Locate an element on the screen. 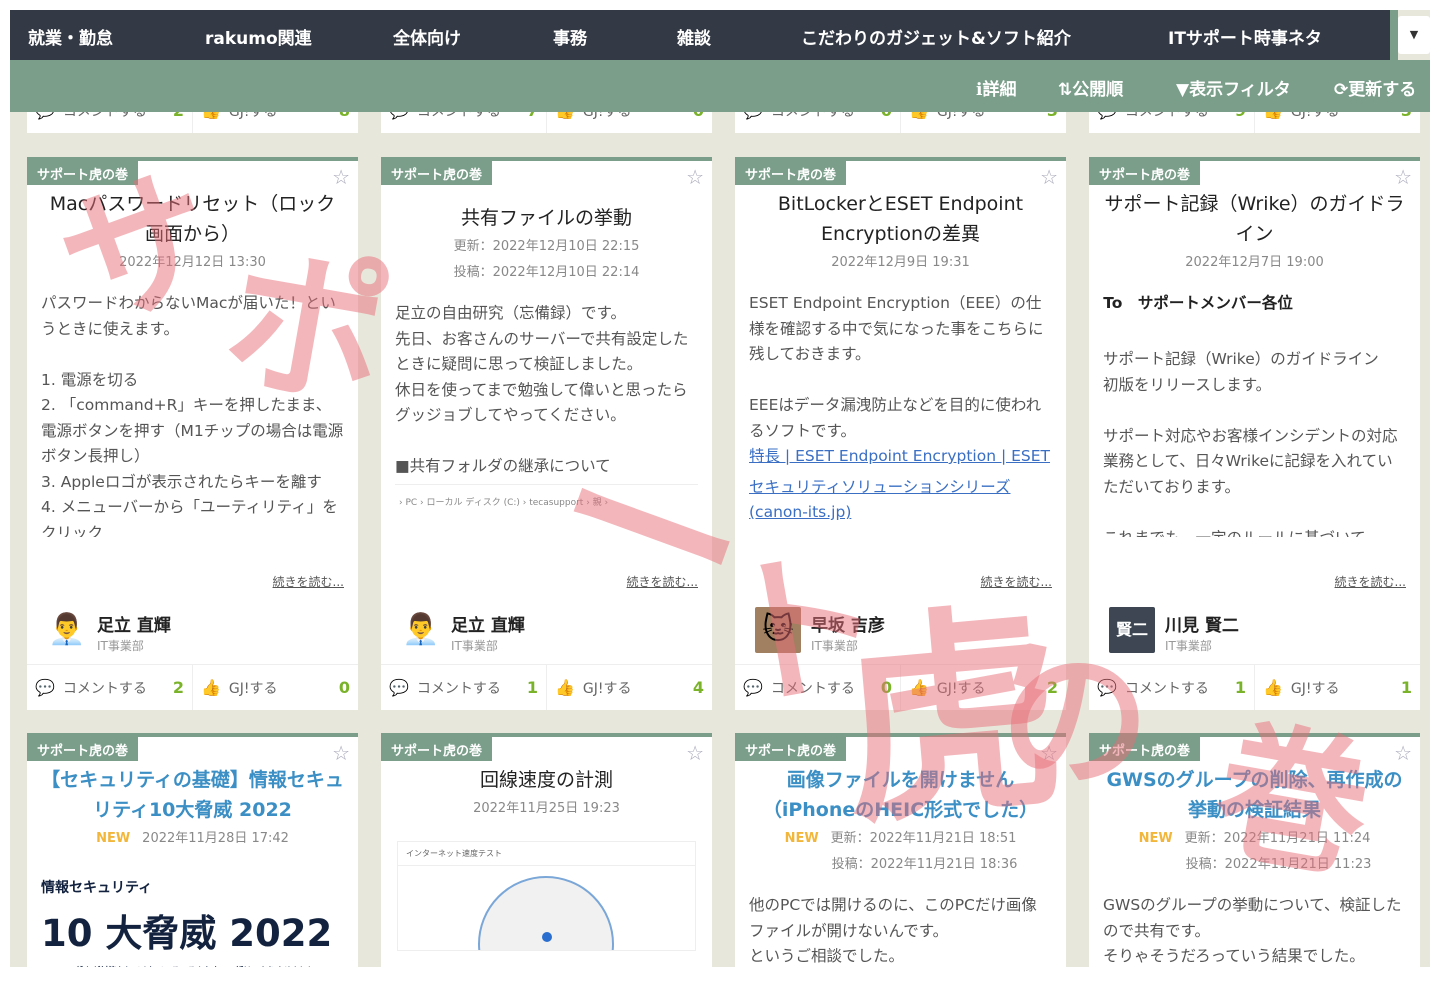 This screenshot has width=1440, height=985. detail-button: ℹ詳細 is located at coordinates (996, 87).